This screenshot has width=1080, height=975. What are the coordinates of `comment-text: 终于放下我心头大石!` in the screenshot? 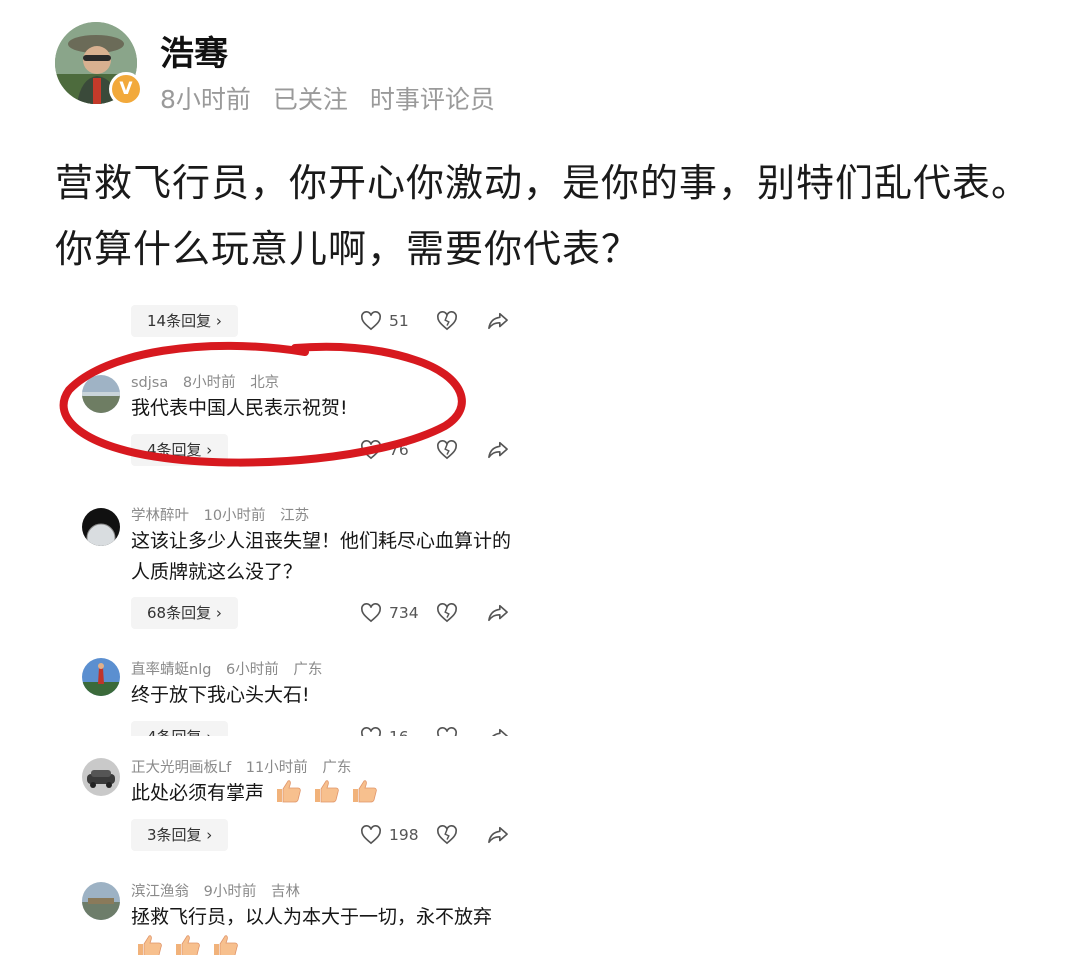 It's located at (220, 695).